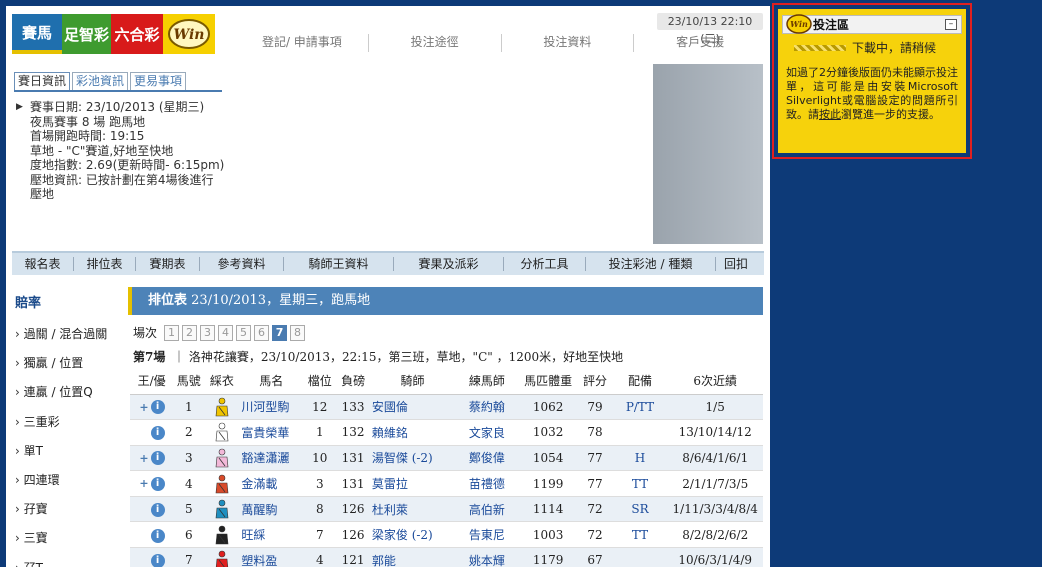 This screenshot has height=567, width=1042. Describe the element at coordinates (86, 34) in the screenshot. I see `tab-football: 足智彩` at that location.